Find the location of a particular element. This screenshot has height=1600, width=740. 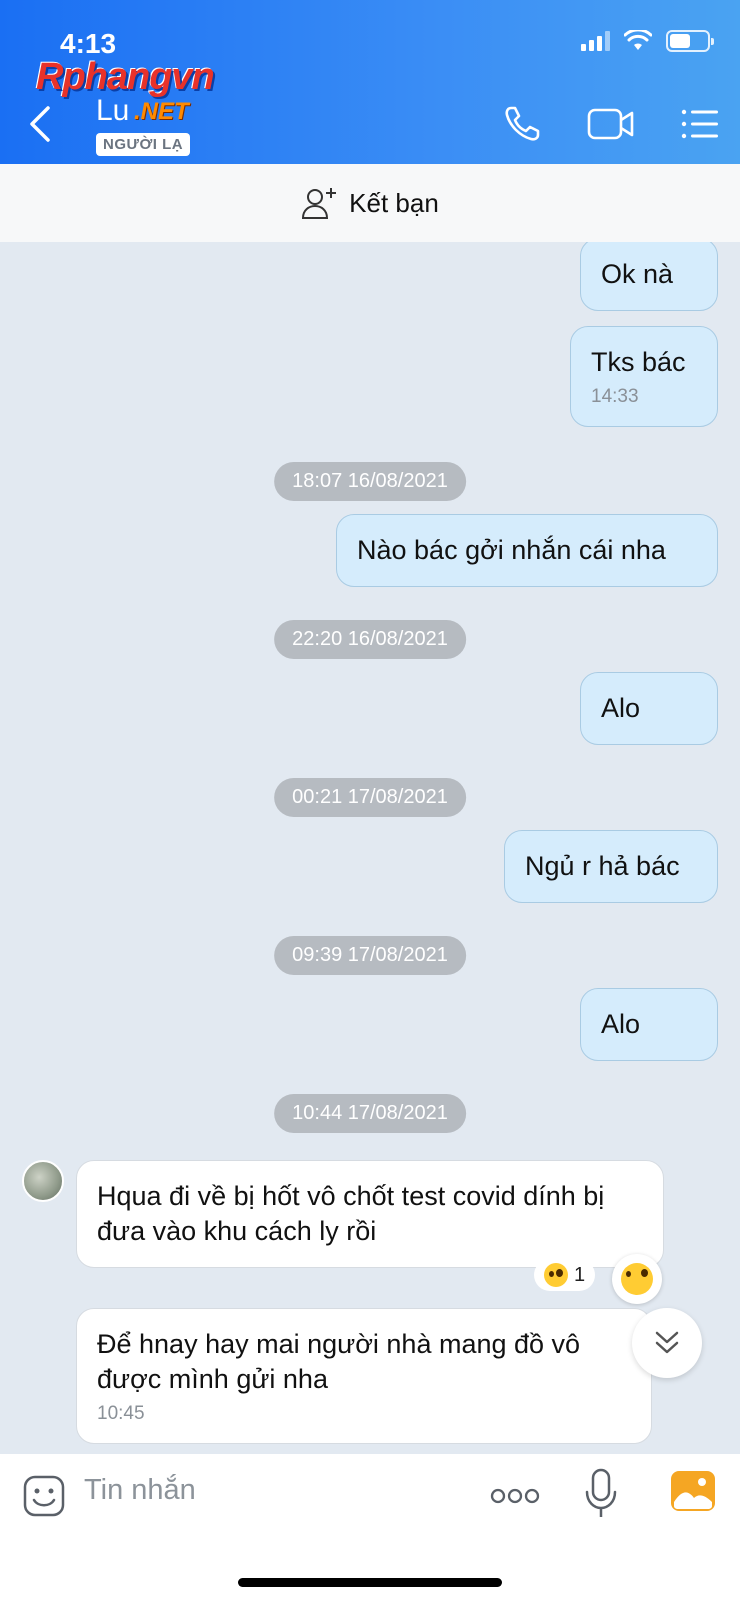

watermark-suffix: .NET is located at coordinates (161, 111).